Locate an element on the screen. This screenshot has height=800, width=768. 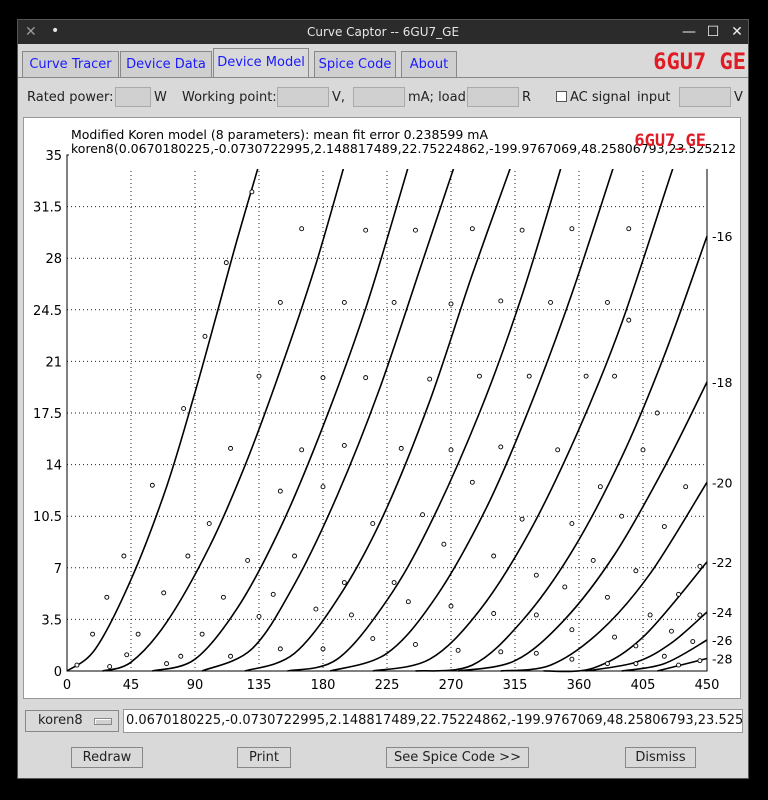
y-tick-label: 14 is located at coordinates (53, 466).